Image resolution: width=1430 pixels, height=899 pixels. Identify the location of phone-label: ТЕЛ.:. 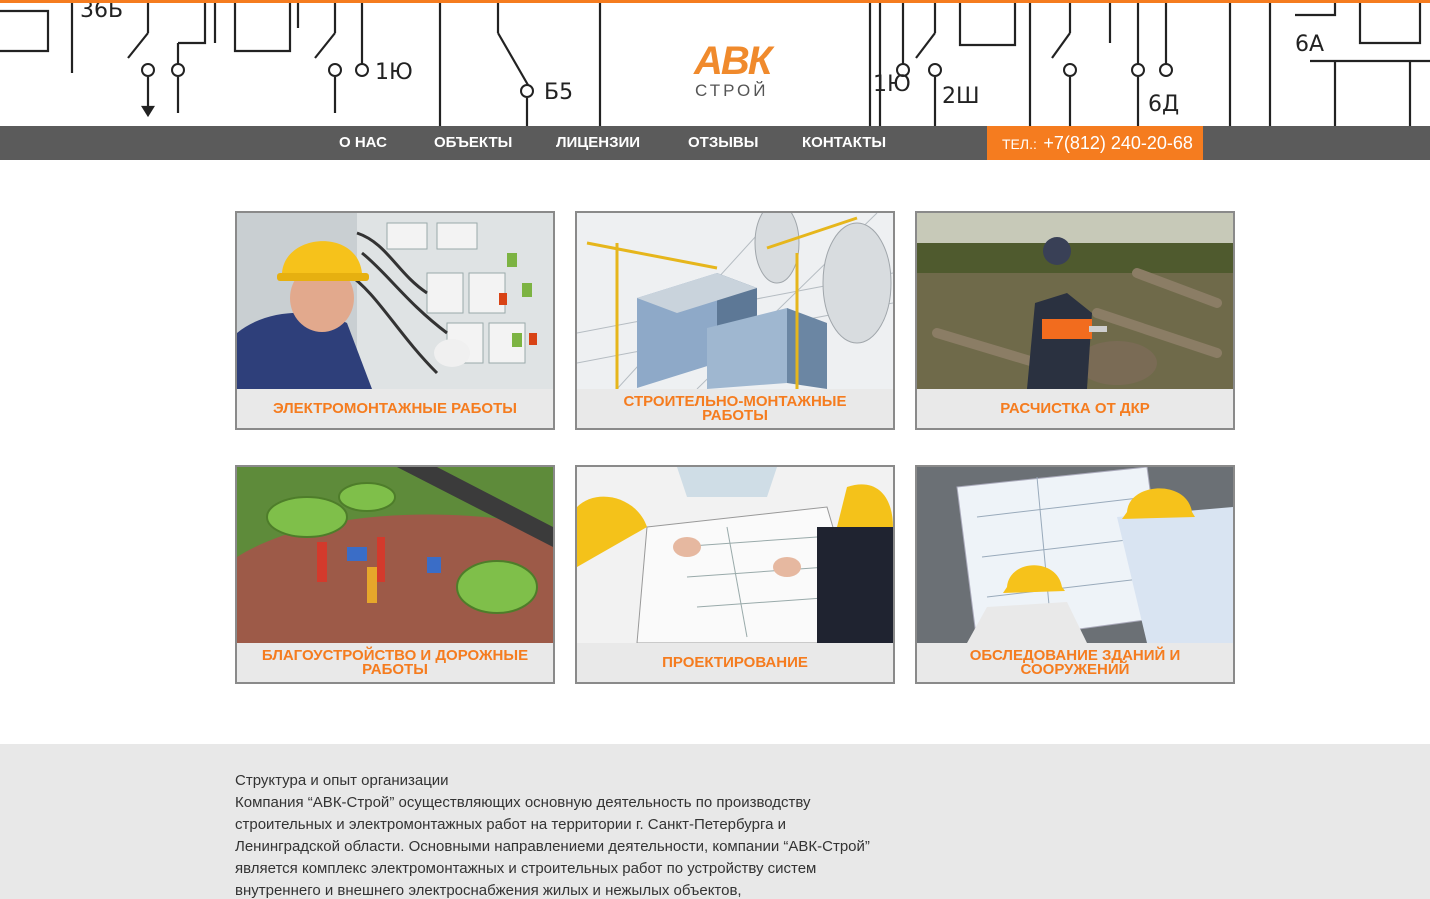
(1019, 144).